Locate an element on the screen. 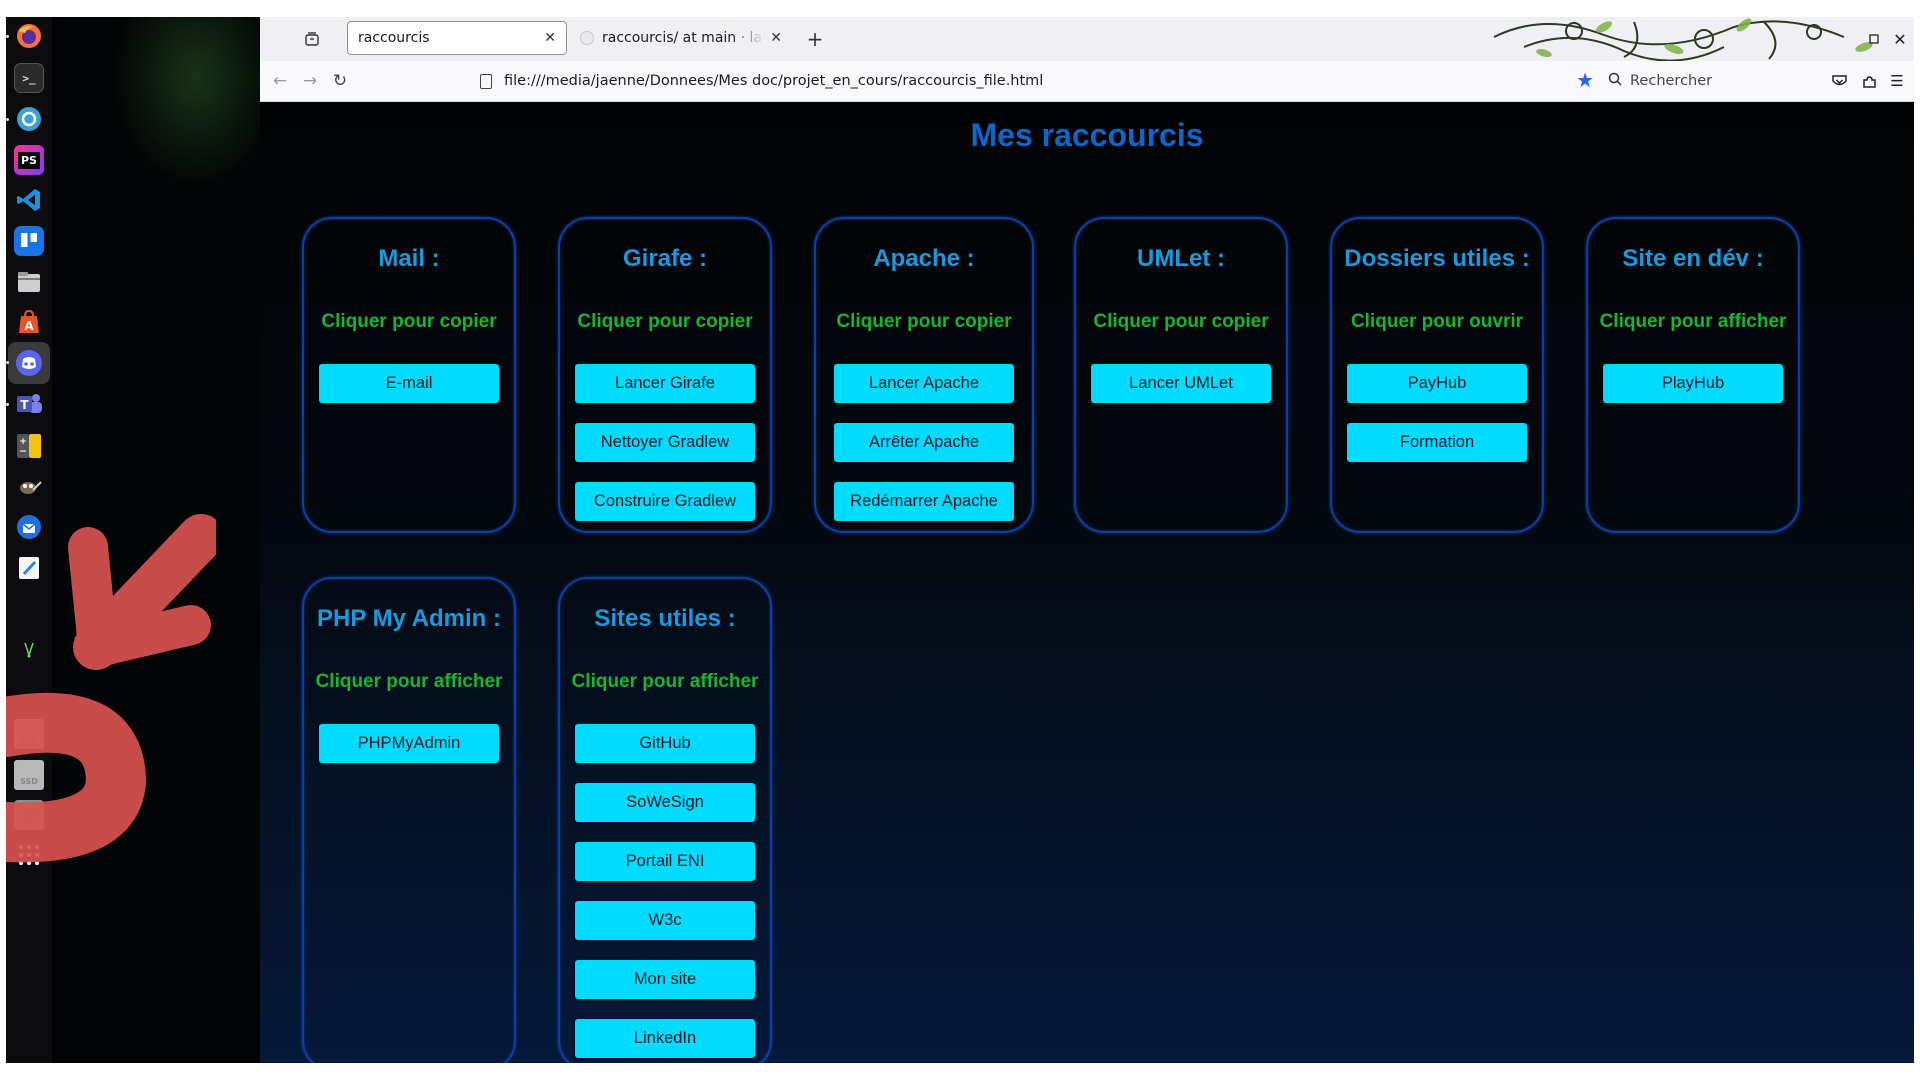 The height and width of the screenshot is (1080, 1920). trash-icon is located at coordinates (29, 815).